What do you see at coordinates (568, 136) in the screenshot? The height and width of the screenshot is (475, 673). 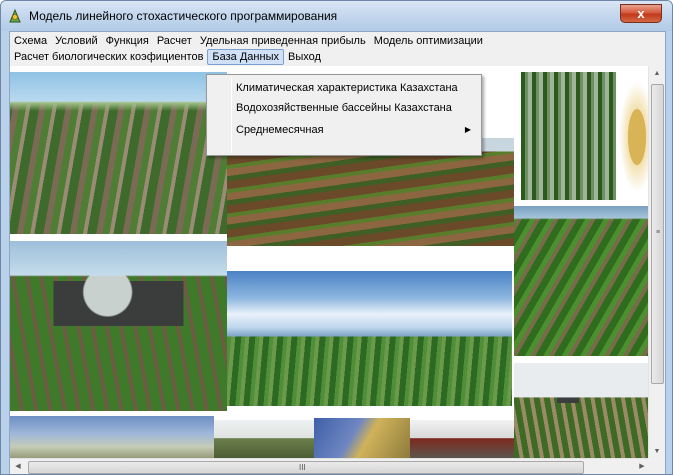 I see `photo-rice-paddy` at bounding box center [568, 136].